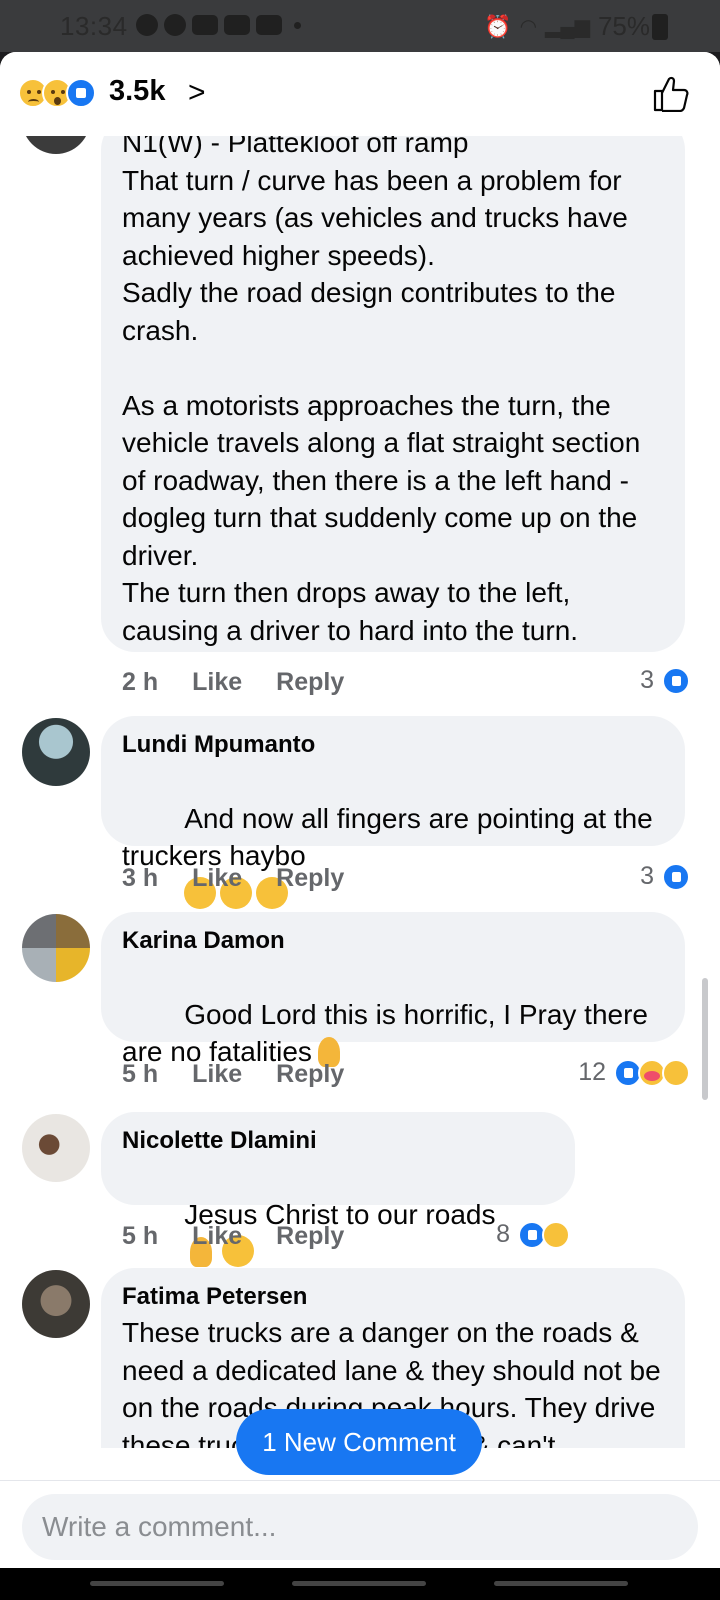 The width and height of the screenshot is (720, 1600). What do you see at coordinates (623, 26) in the screenshot?
I see `battery-percent: 75%` at bounding box center [623, 26].